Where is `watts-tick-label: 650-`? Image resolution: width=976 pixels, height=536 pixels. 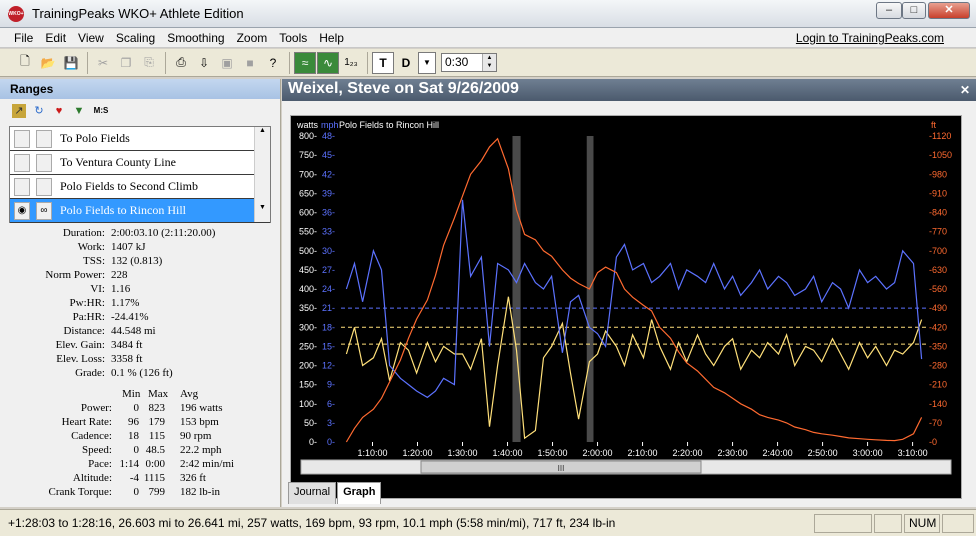 watts-tick-label: 650- is located at coordinates (308, 193).